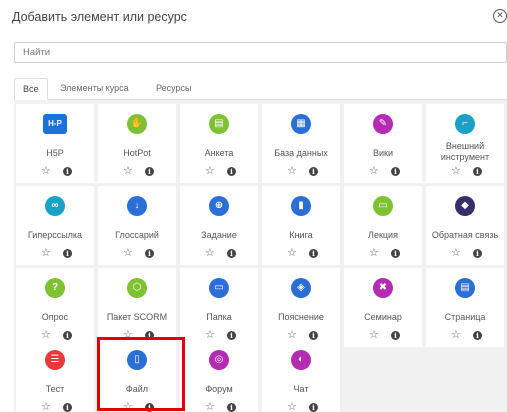 This screenshot has width=507, height=412. What do you see at coordinates (174, 89) in the screenshot?
I see `tab-resources: Ресурсы` at bounding box center [174, 89].